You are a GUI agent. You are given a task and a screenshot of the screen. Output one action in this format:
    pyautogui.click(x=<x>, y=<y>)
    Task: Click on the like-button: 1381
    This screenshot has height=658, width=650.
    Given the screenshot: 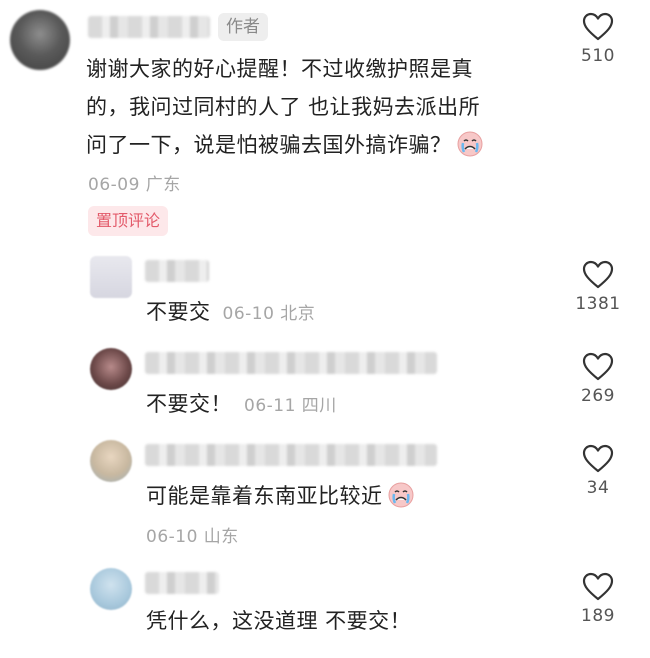 What is the action you would take?
    pyautogui.click(x=598, y=287)
    